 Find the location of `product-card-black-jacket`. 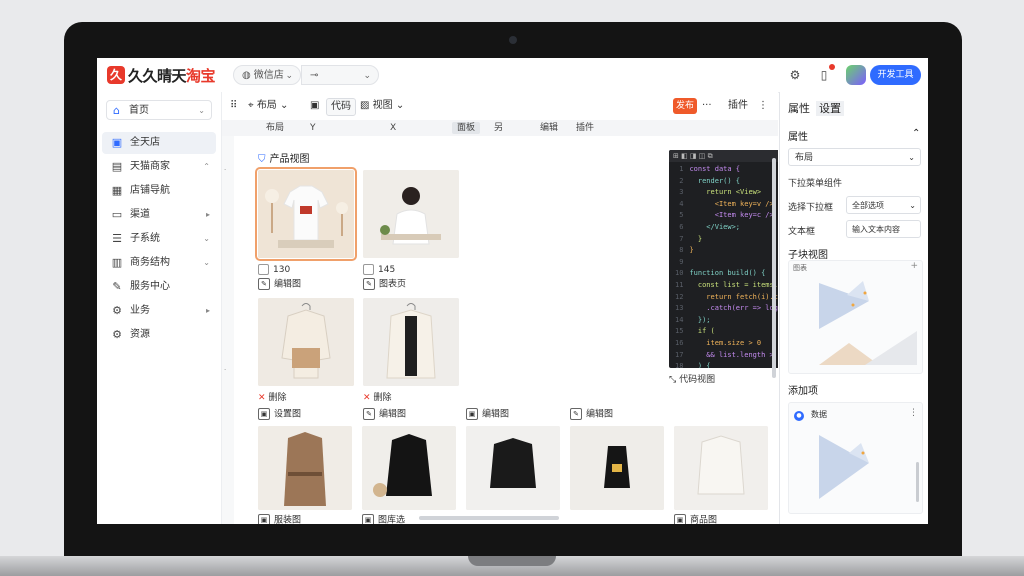

product-card-black-jacket is located at coordinates (409, 468).